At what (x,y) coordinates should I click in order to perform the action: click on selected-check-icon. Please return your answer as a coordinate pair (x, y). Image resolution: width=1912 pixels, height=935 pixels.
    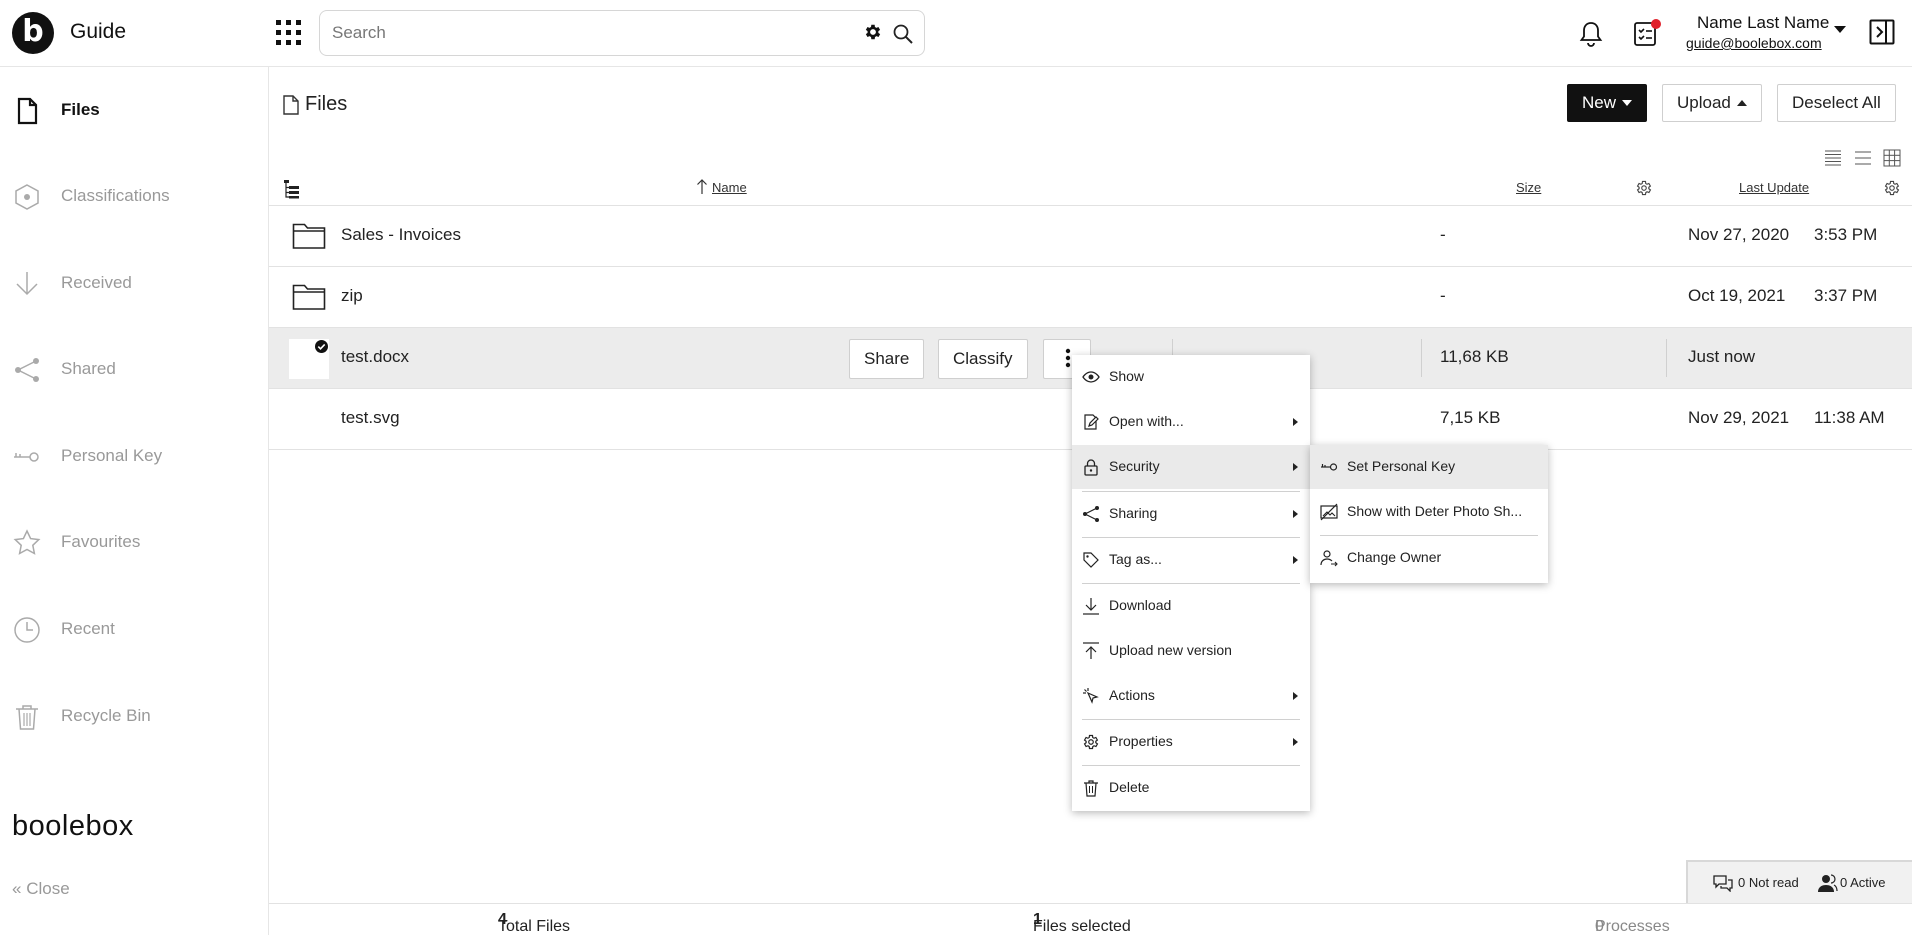
    Looking at the image, I should click on (321, 346).